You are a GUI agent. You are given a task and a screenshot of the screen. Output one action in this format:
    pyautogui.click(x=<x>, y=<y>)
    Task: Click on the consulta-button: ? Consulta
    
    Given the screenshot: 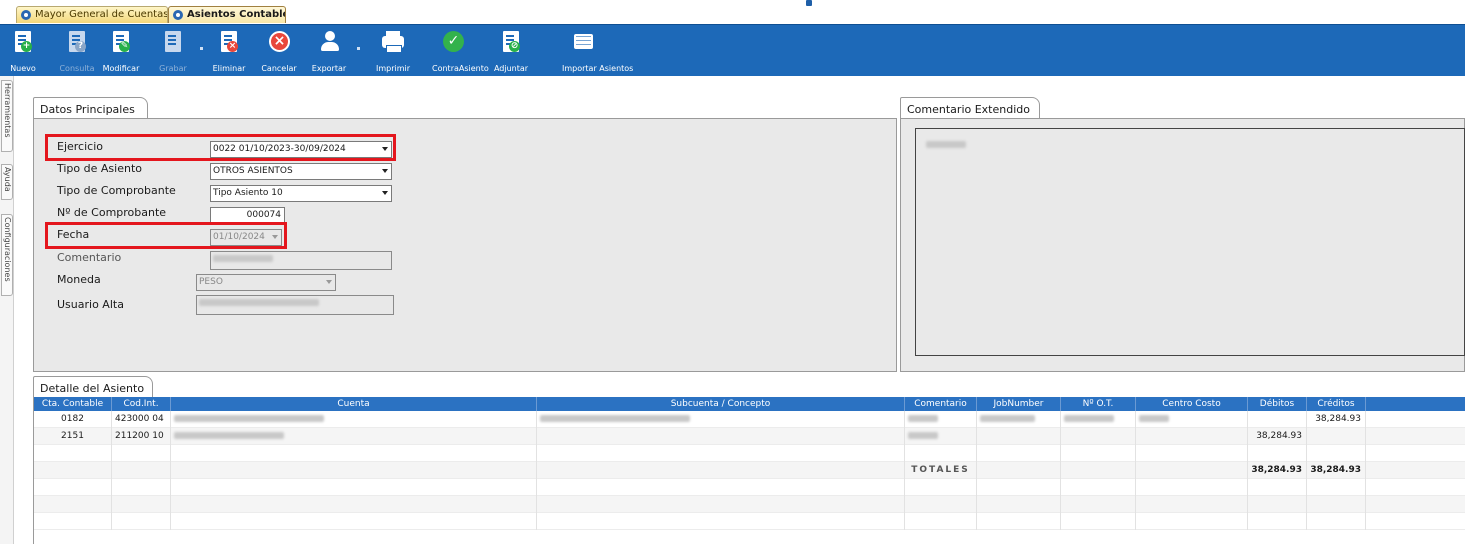 What is the action you would take?
    pyautogui.click(x=77, y=52)
    